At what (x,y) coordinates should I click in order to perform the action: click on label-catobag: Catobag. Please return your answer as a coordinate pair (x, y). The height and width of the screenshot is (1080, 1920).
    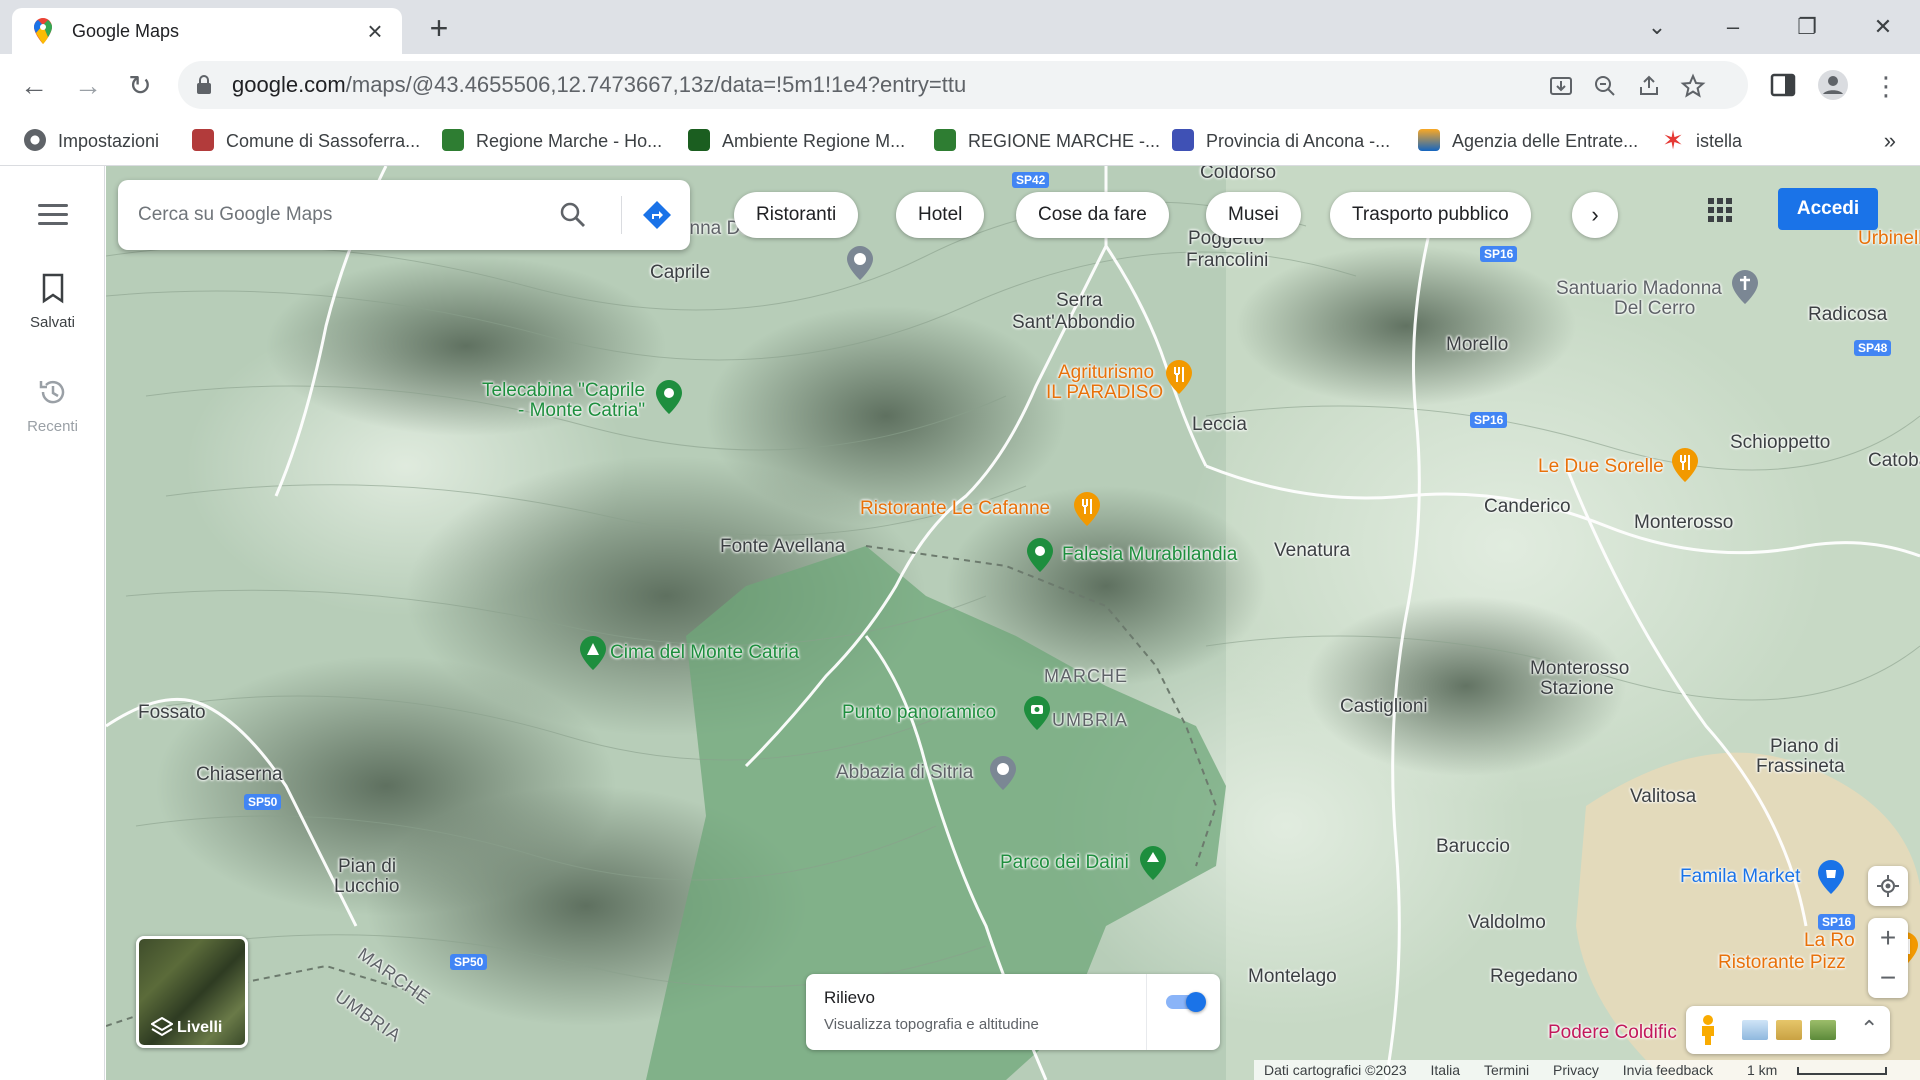
    Looking at the image, I should click on (1894, 461).